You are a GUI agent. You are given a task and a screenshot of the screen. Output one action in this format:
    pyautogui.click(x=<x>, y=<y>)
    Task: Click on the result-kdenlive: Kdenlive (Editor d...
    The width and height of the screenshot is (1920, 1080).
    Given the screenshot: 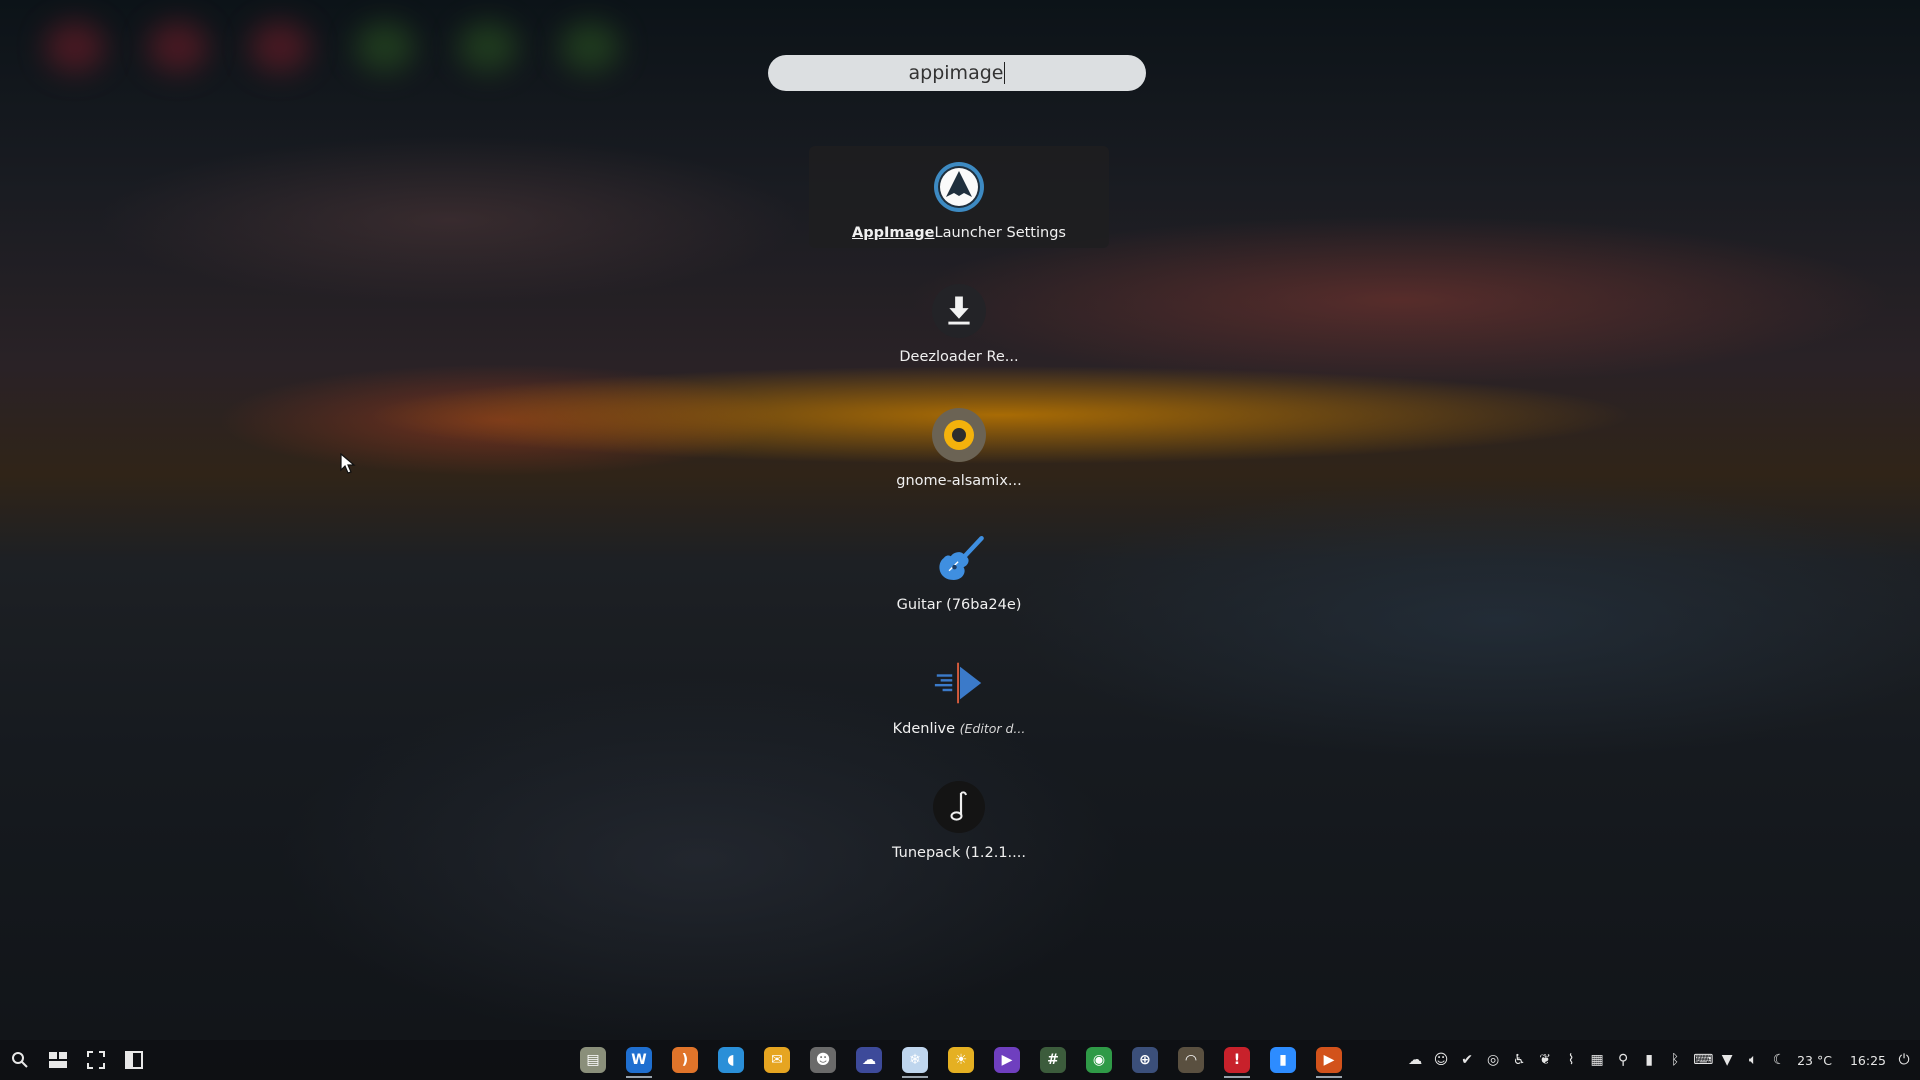 What is the action you would take?
    pyautogui.click(x=959, y=693)
    